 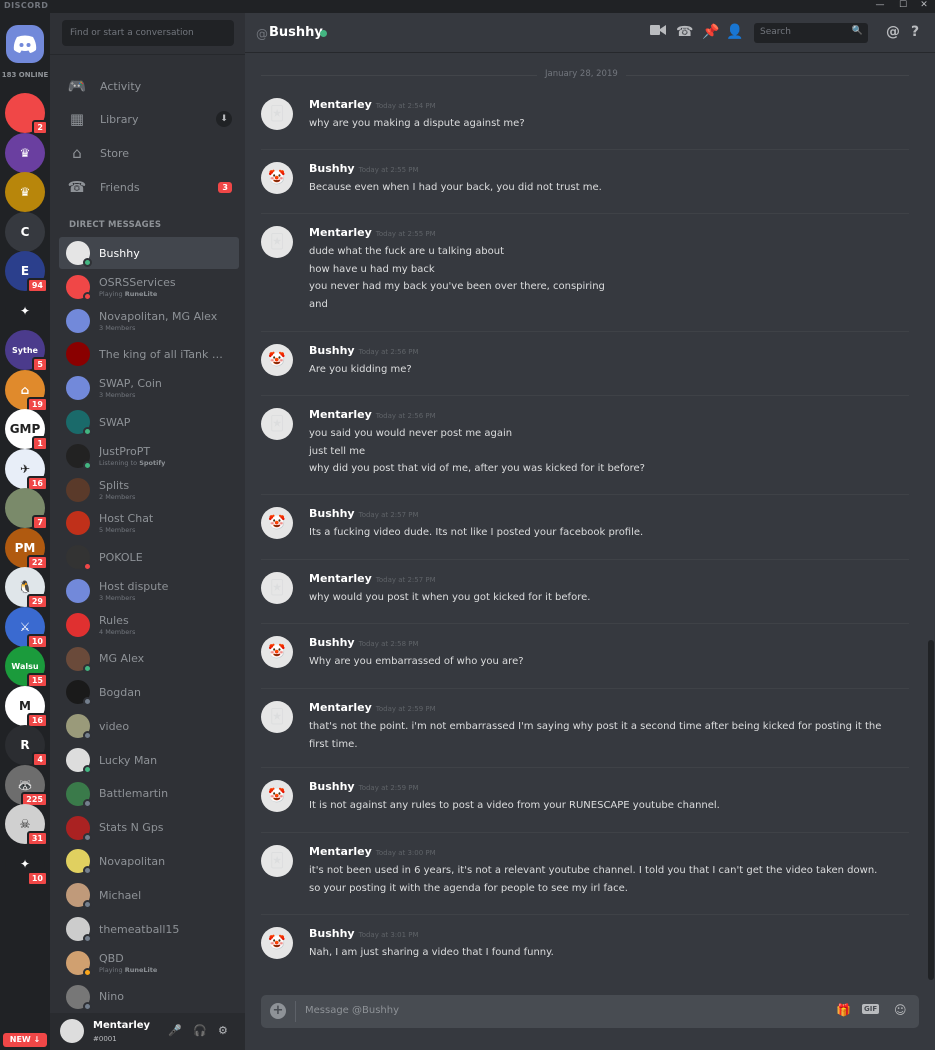 What do you see at coordinates (684, 32) in the screenshot?
I see `voice-call-icon: ☎` at bounding box center [684, 32].